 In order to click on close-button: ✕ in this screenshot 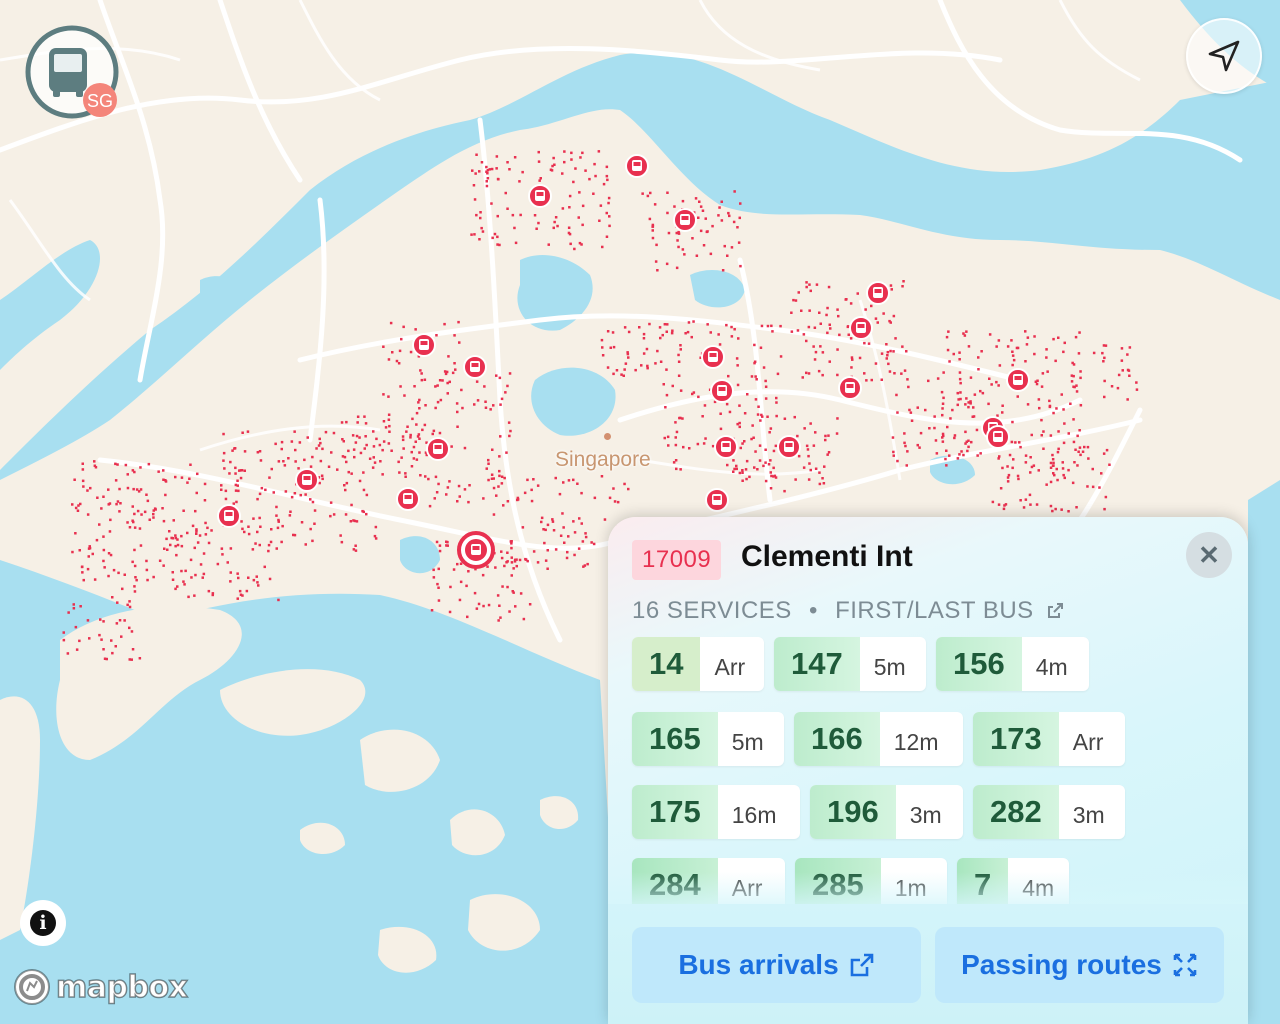, I will do `click(1209, 555)`.